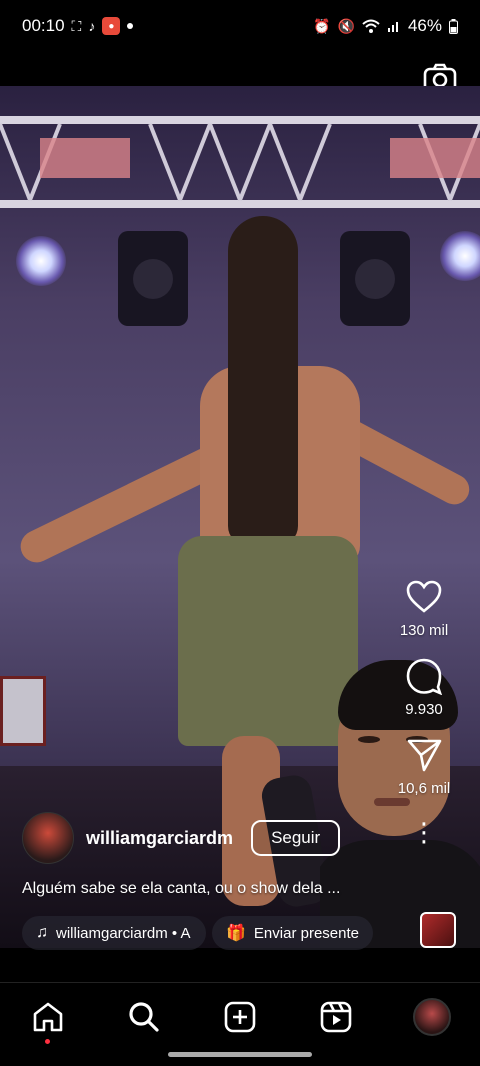  I want to click on battery-percent: 46%, so click(424, 25).